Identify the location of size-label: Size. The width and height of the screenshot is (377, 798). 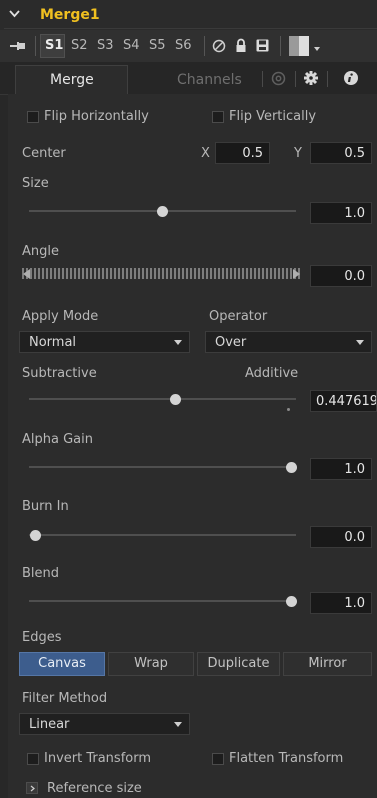
(35, 183).